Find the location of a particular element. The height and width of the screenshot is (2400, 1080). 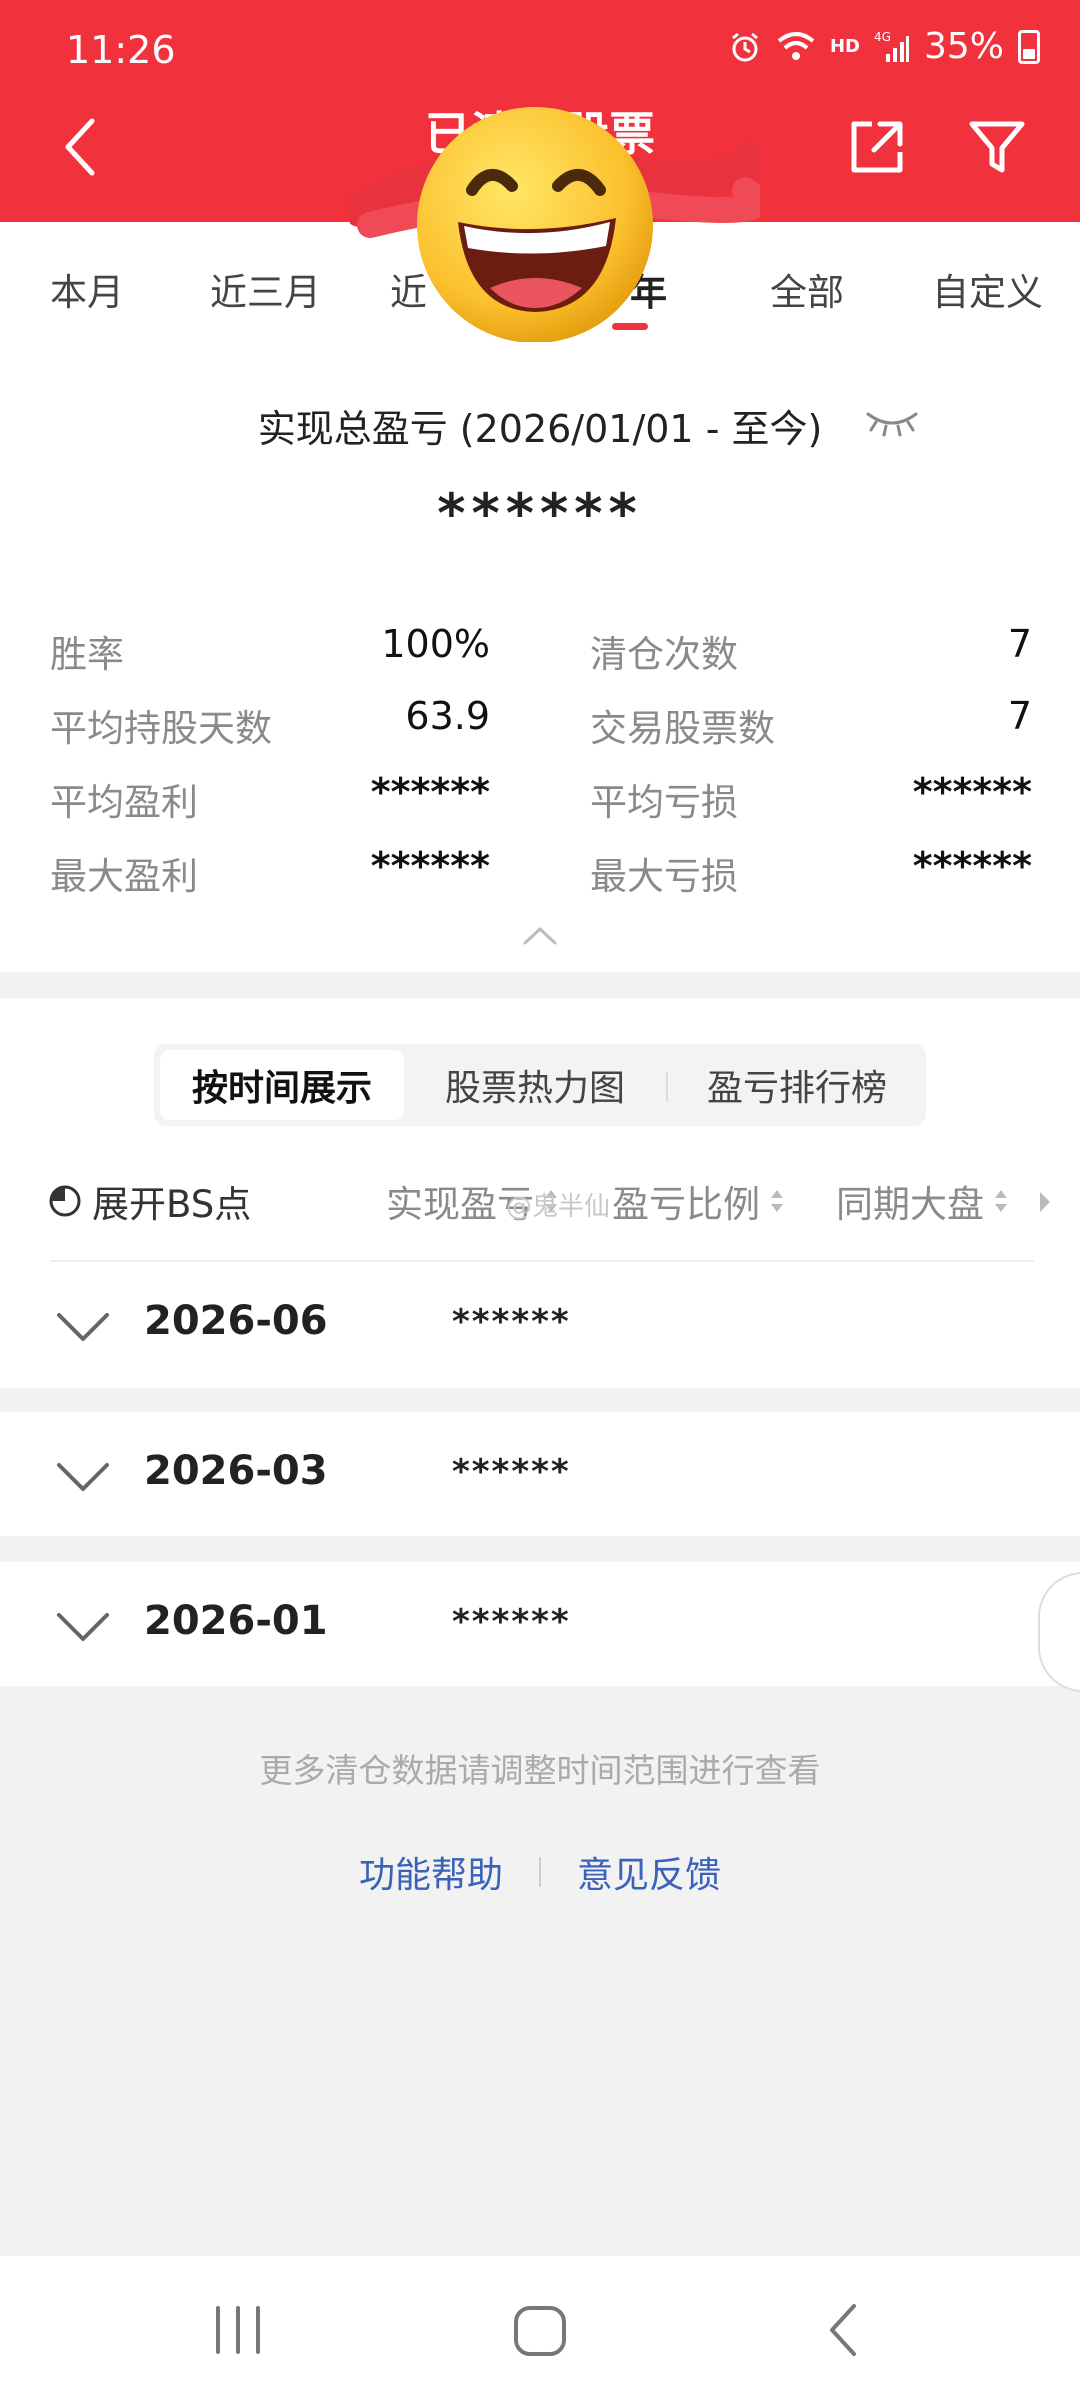

filter-button is located at coordinates (997, 147).